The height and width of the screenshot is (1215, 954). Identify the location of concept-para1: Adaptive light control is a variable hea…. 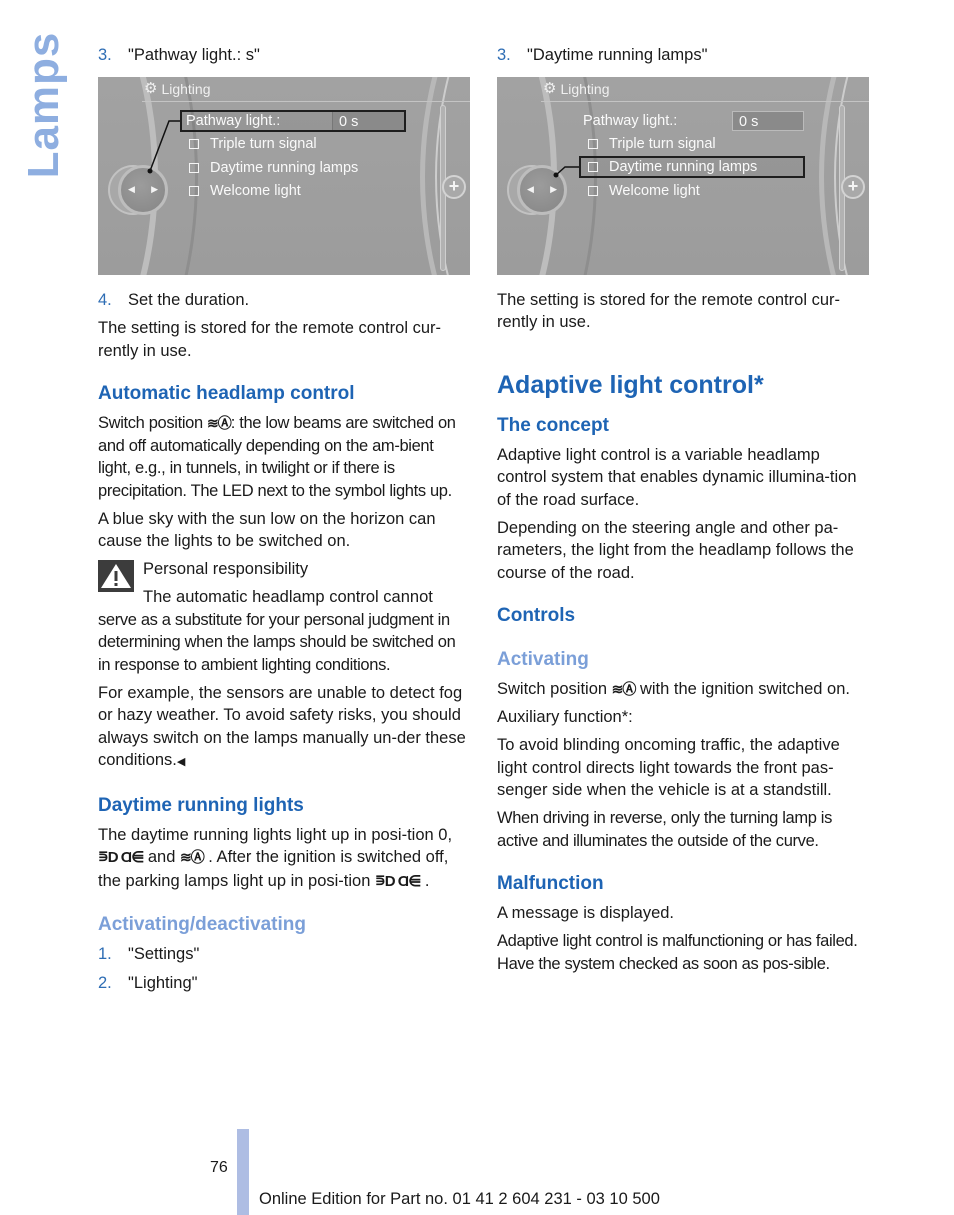
(677, 477).